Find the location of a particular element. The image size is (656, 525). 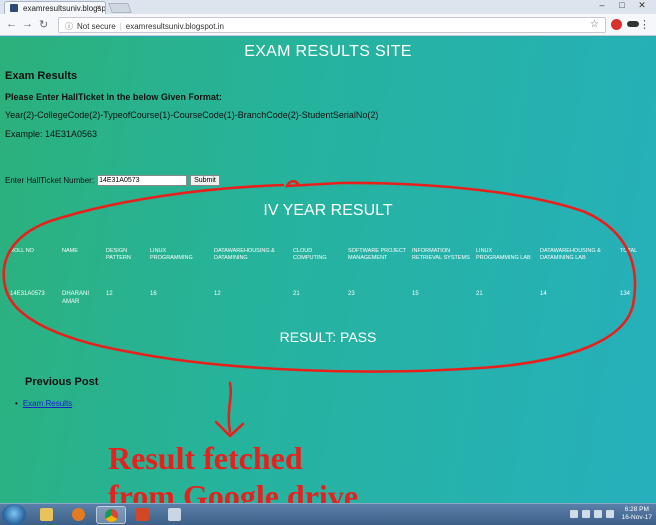

volume-icon is located at coordinates (609, 514).